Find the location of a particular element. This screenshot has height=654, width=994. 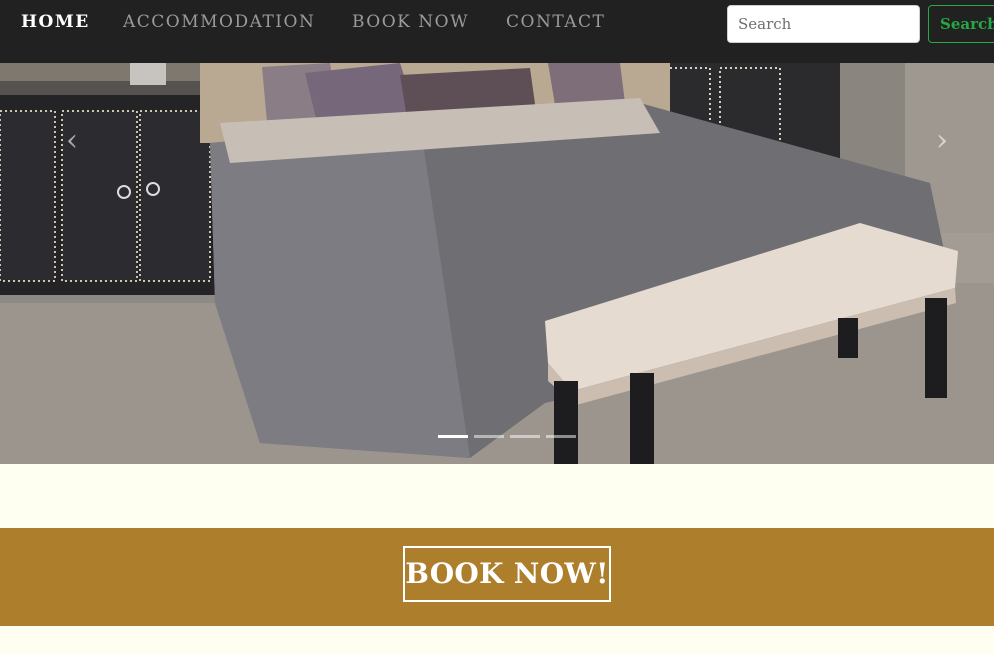

spacer-band is located at coordinates (497, 496).